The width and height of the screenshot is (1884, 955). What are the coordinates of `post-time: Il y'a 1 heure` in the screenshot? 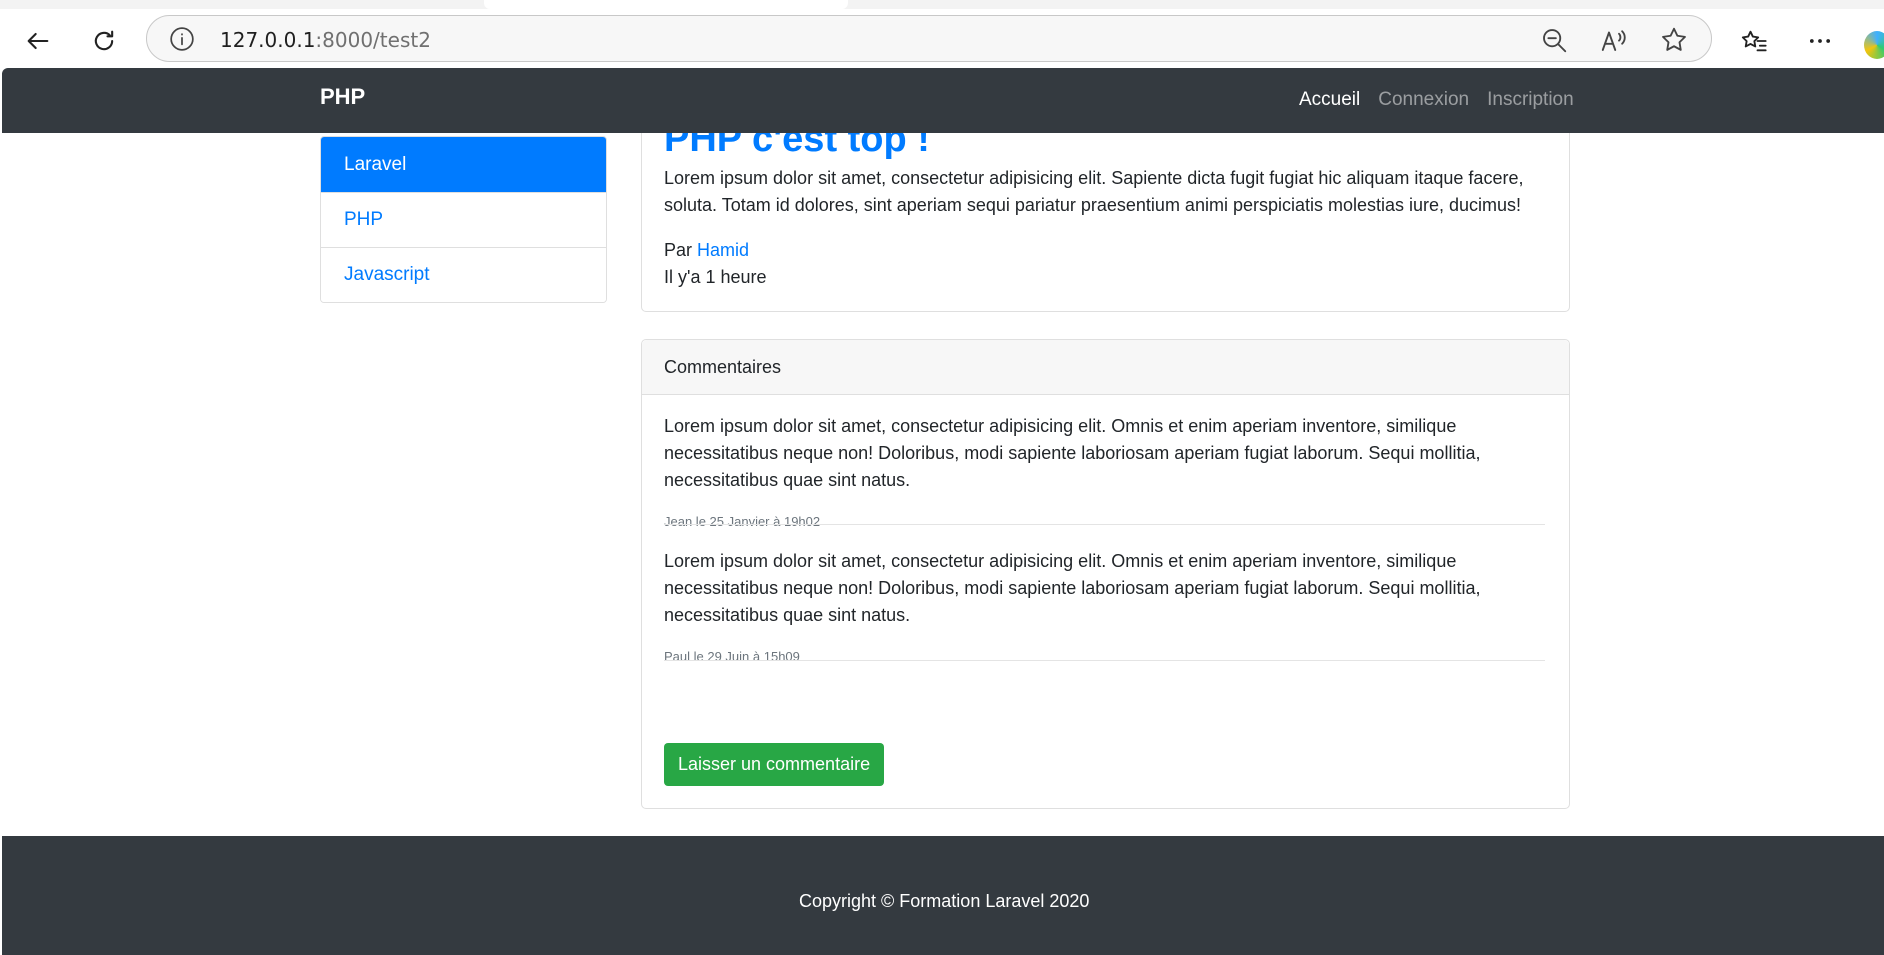 It's located at (715, 277).